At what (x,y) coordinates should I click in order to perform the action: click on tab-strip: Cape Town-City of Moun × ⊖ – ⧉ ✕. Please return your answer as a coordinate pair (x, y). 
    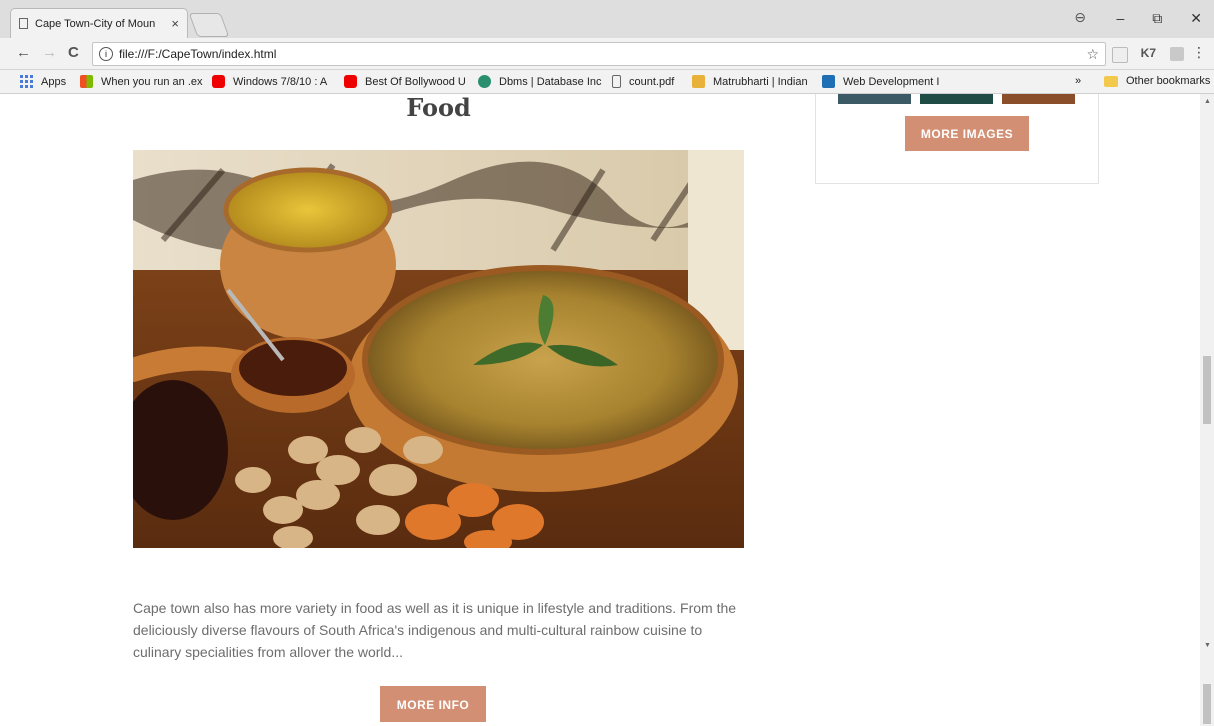
    Looking at the image, I should click on (607, 19).